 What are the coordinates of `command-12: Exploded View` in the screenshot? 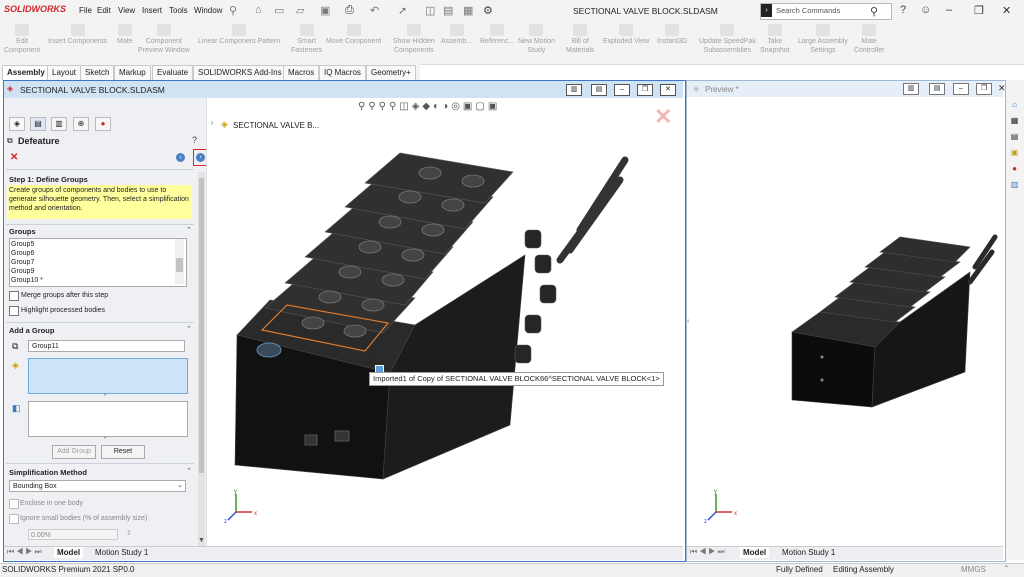 It's located at (626, 35).